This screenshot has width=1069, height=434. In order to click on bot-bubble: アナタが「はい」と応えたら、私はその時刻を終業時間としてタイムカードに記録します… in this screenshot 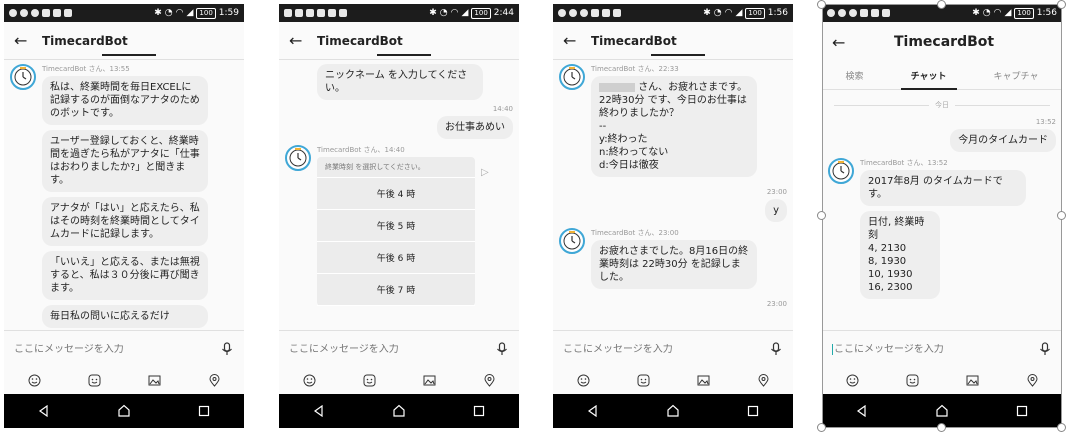, I will do `click(125, 221)`.